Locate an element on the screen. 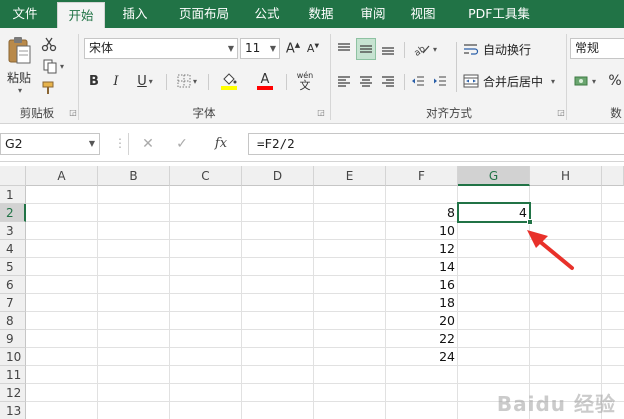 The height and width of the screenshot is (419, 624). tab-home: 开始 is located at coordinates (81, 15).